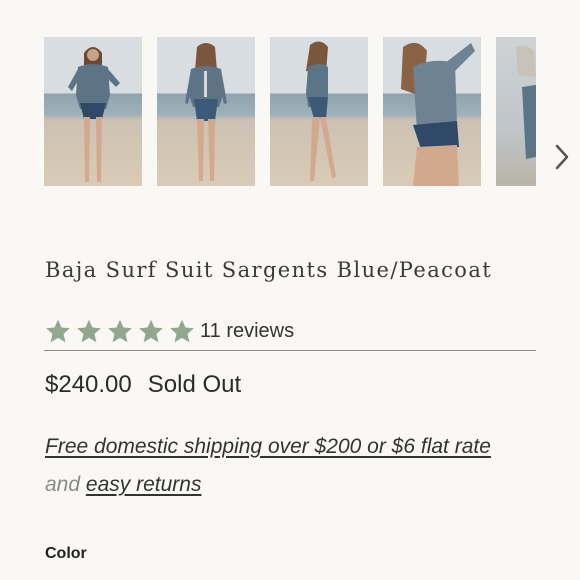 Image resolution: width=580 pixels, height=580 pixels. I want to click on easy-returns-link: easy returns, so click(144, 484).